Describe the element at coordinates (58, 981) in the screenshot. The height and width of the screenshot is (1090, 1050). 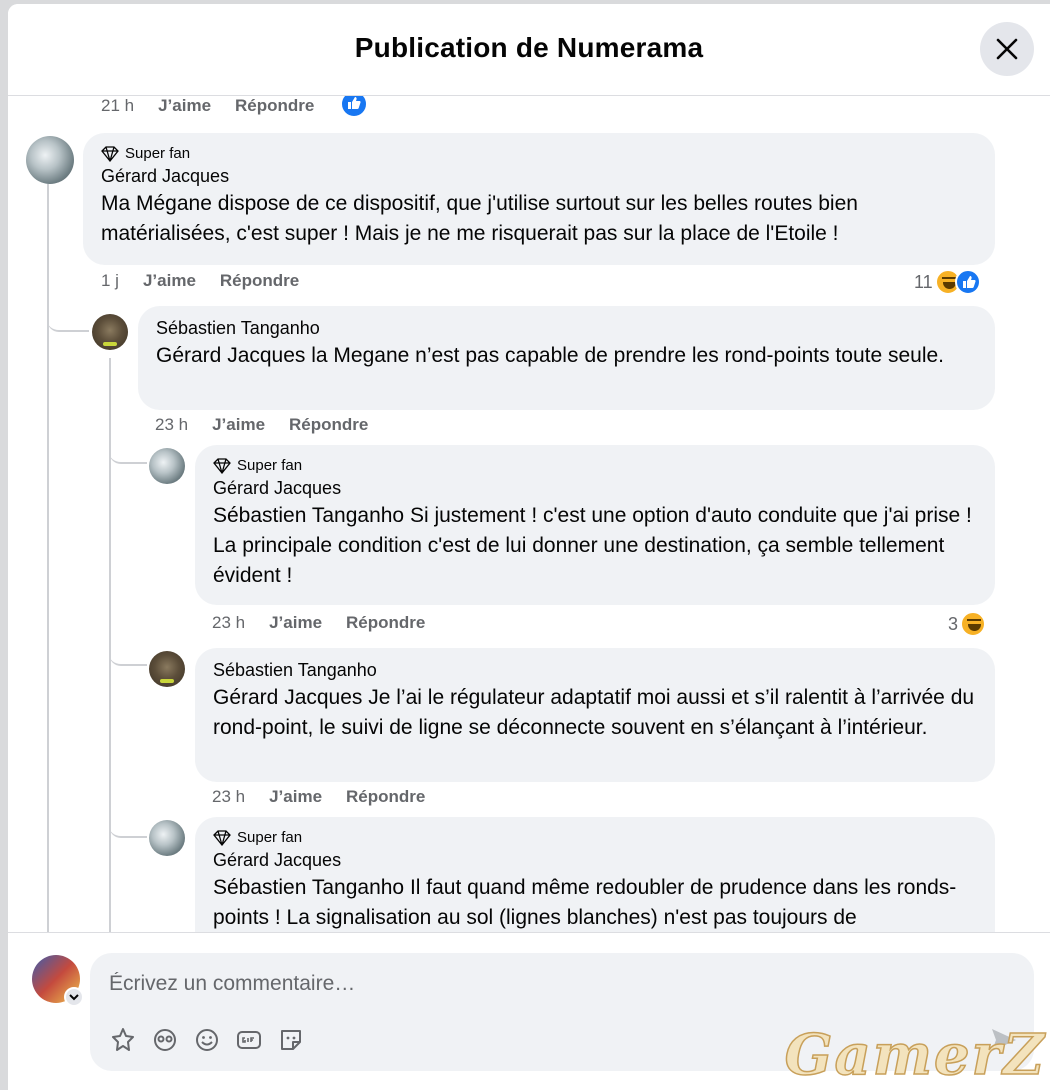
I see `current-user-avatar` at that location.